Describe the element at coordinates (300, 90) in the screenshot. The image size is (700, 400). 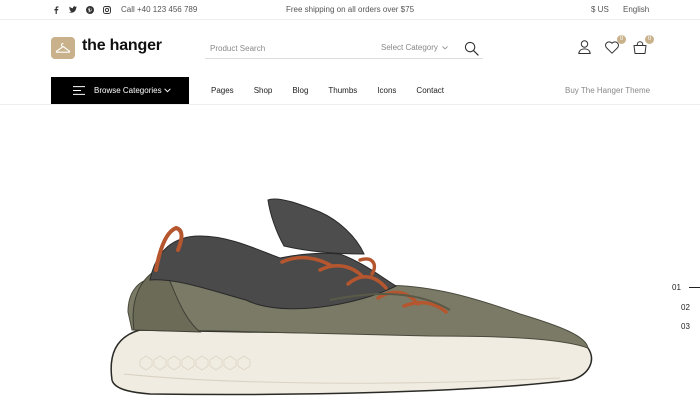
I see `nav-item-blog: Blog` at that location.